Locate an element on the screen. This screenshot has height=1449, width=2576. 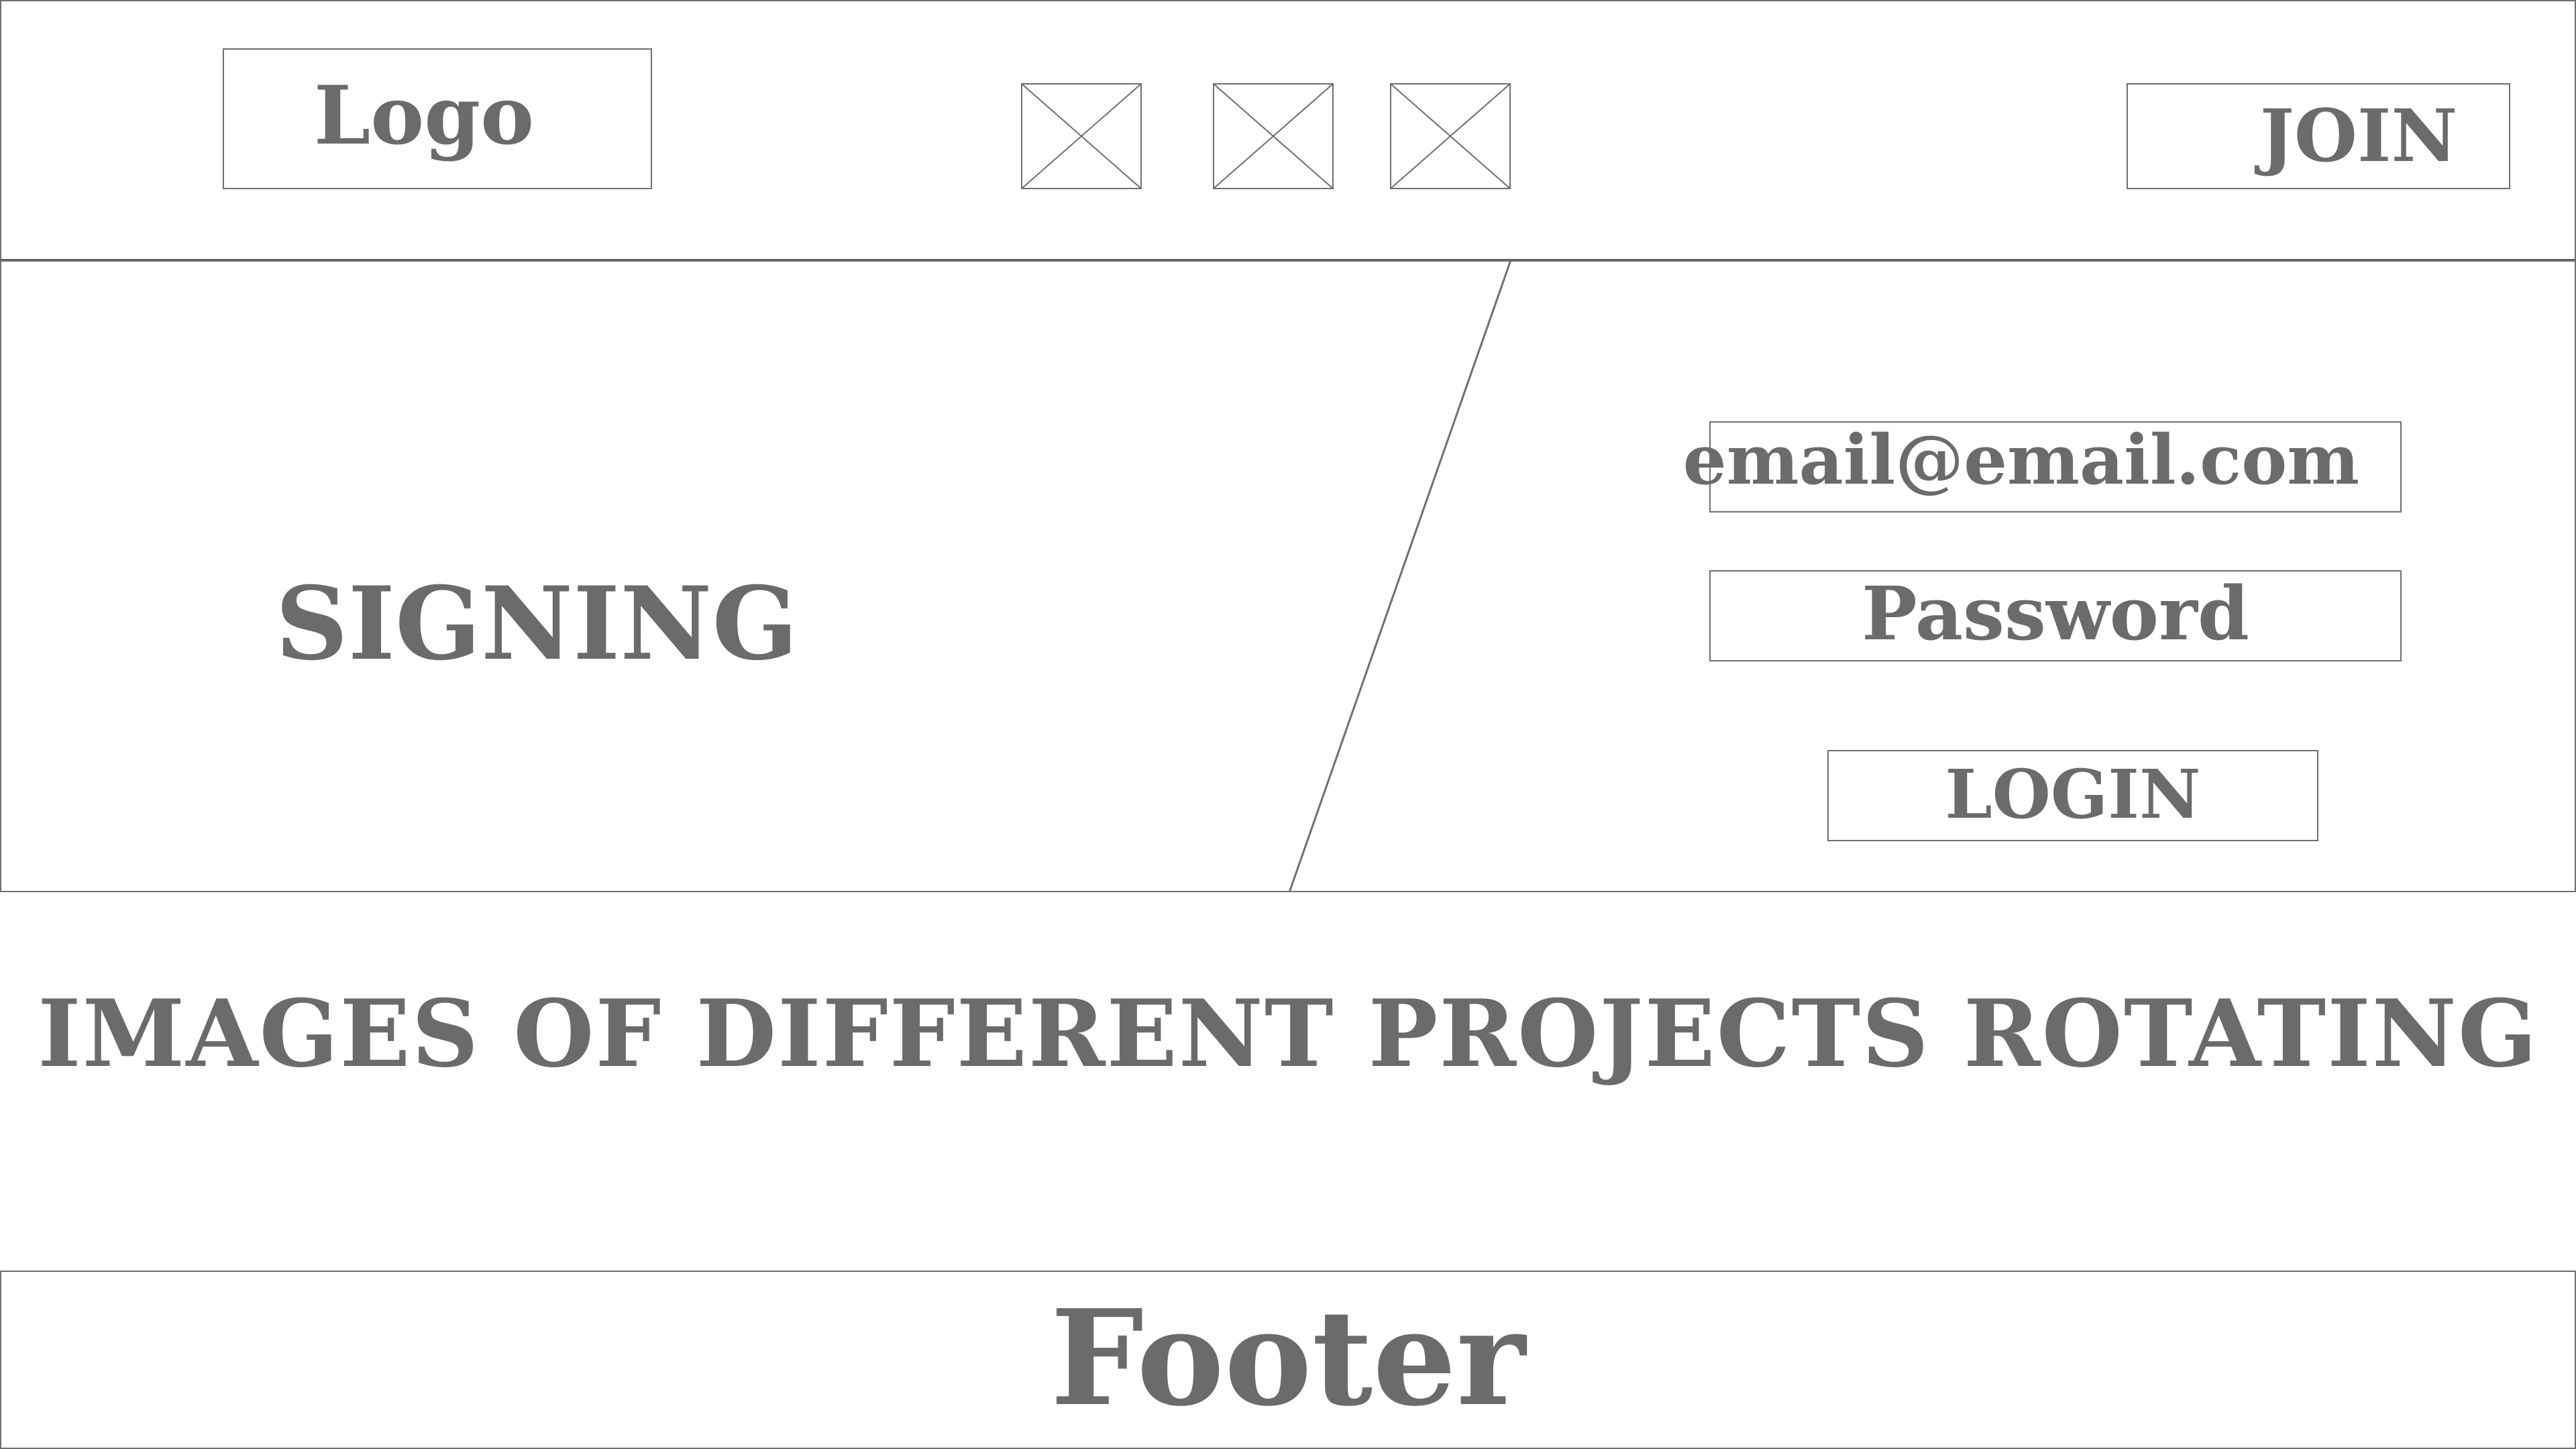
email-field-value: email@email.com is located at coordinates (2021, 460).